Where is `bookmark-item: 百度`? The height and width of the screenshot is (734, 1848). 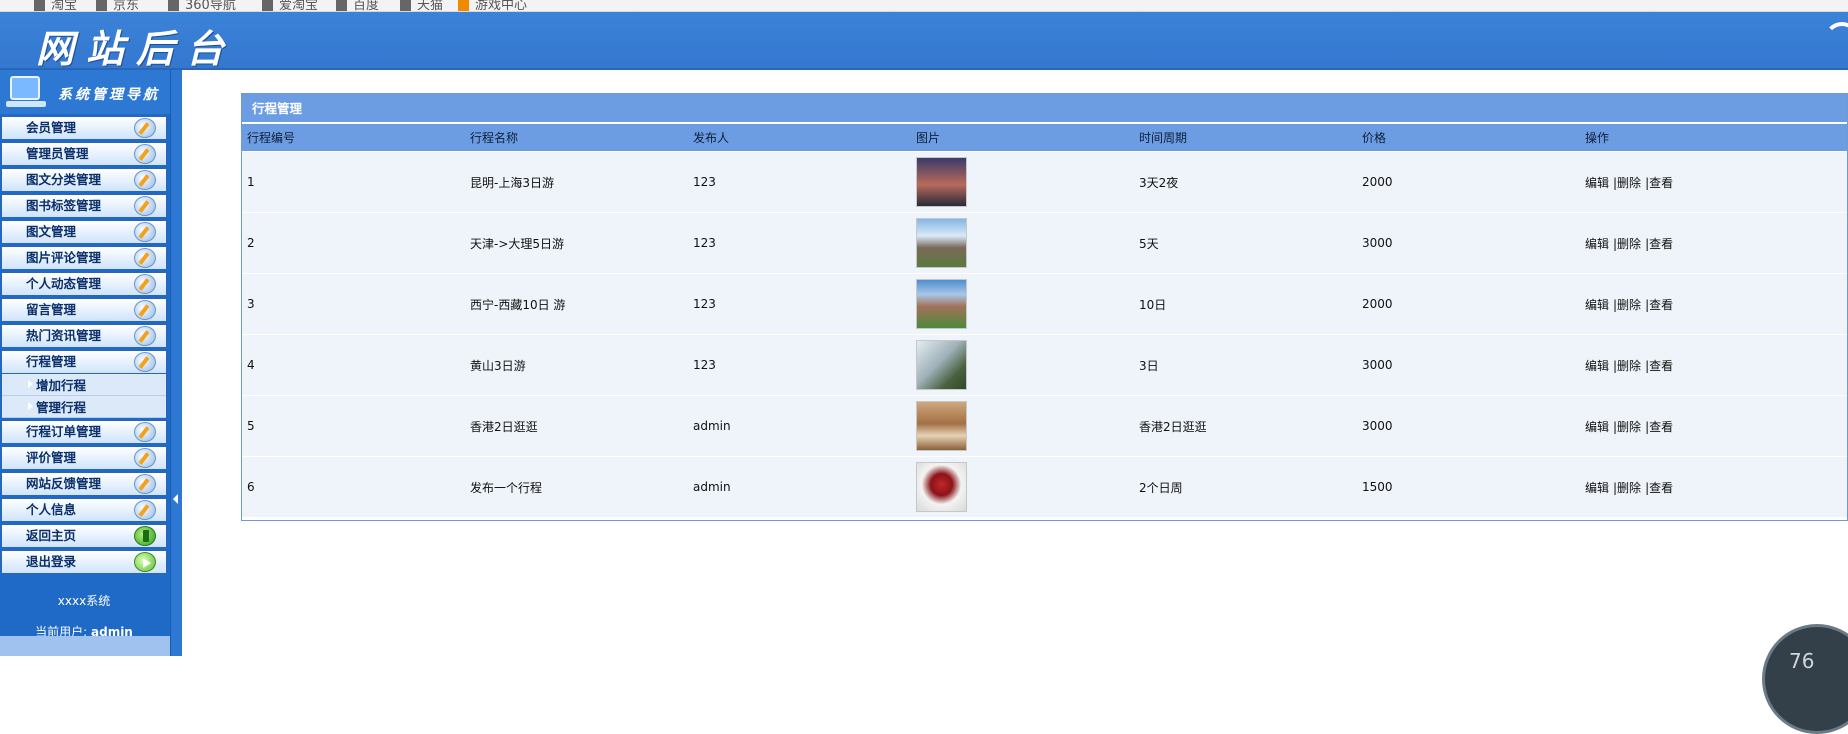 bookmark-item: 百度 is located at coordinates (357, 5).